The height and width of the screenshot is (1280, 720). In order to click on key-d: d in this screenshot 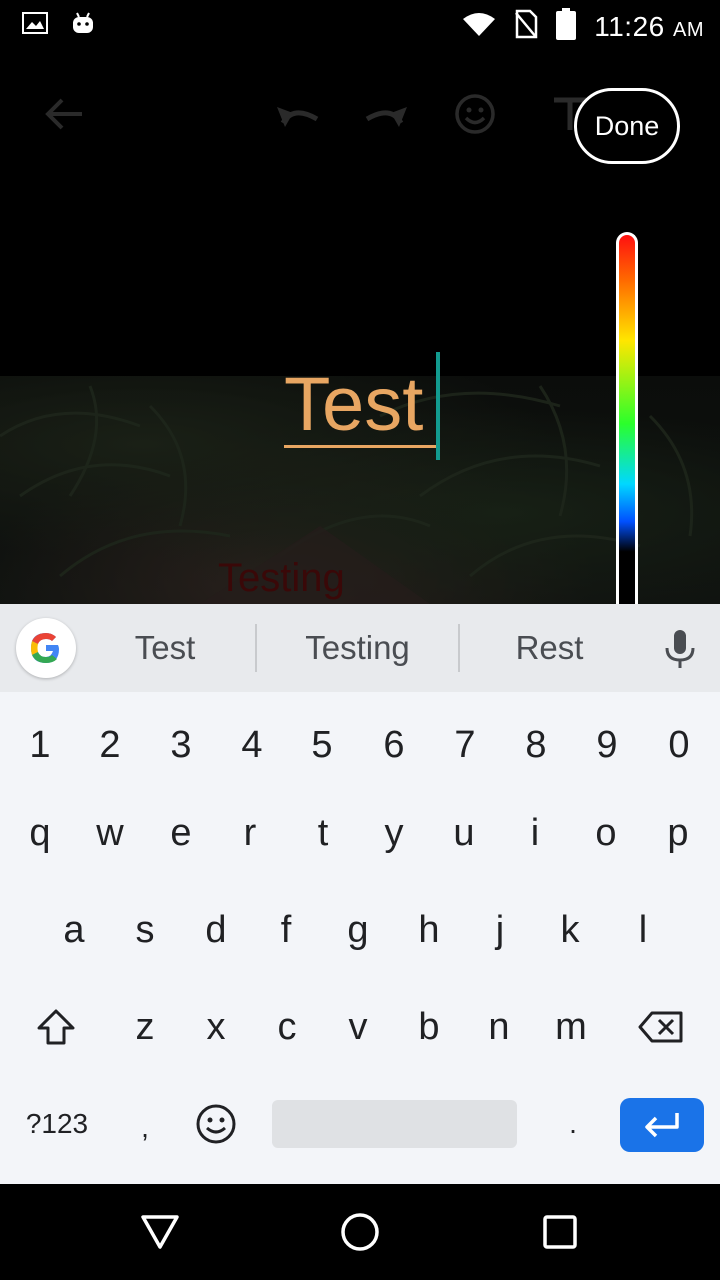, I will do `click(216, 930)`.